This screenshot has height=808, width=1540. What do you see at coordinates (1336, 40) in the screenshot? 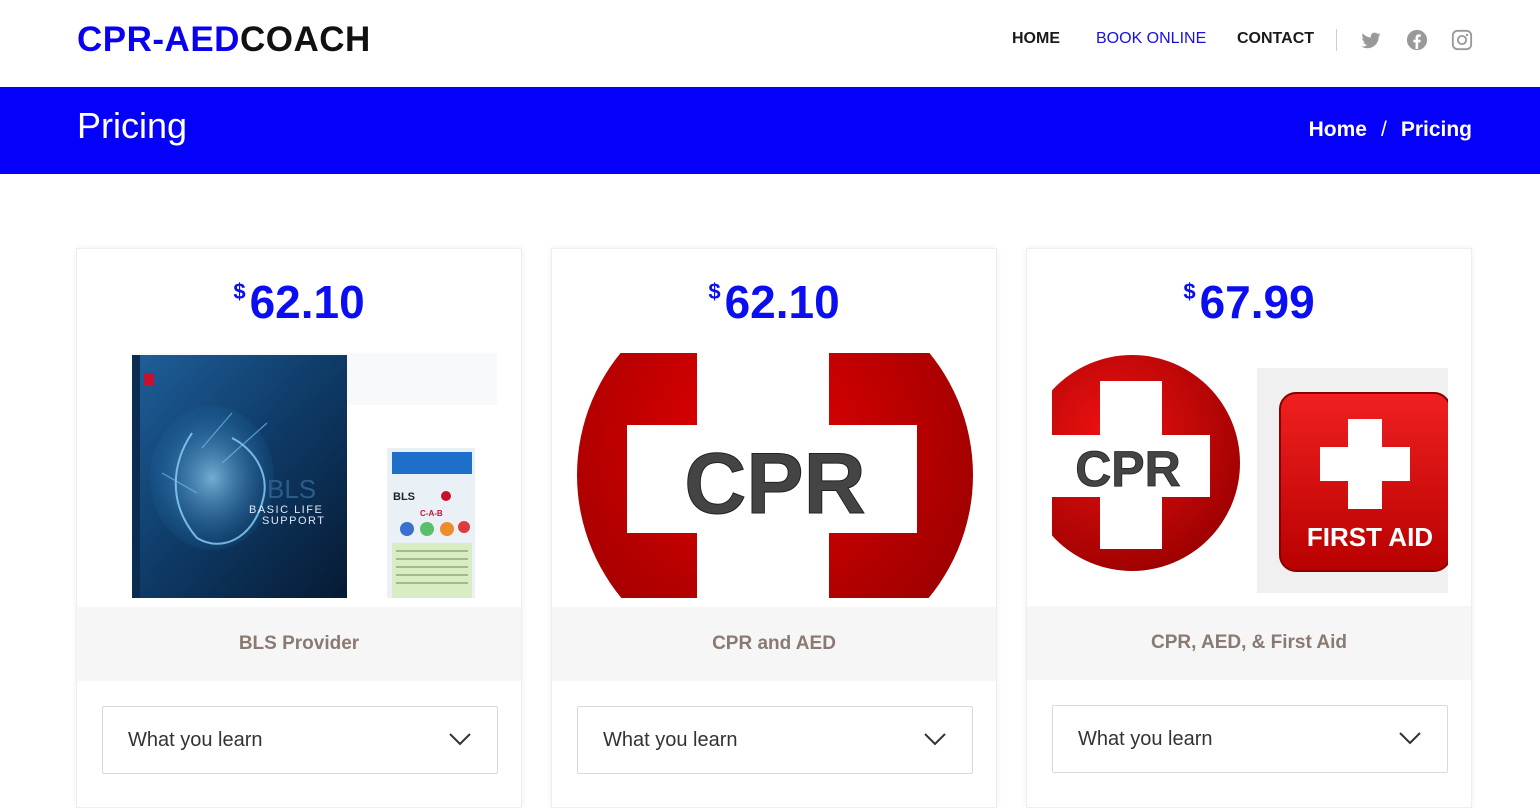
I see `nav-divider` at bounding box center [1336, 40].